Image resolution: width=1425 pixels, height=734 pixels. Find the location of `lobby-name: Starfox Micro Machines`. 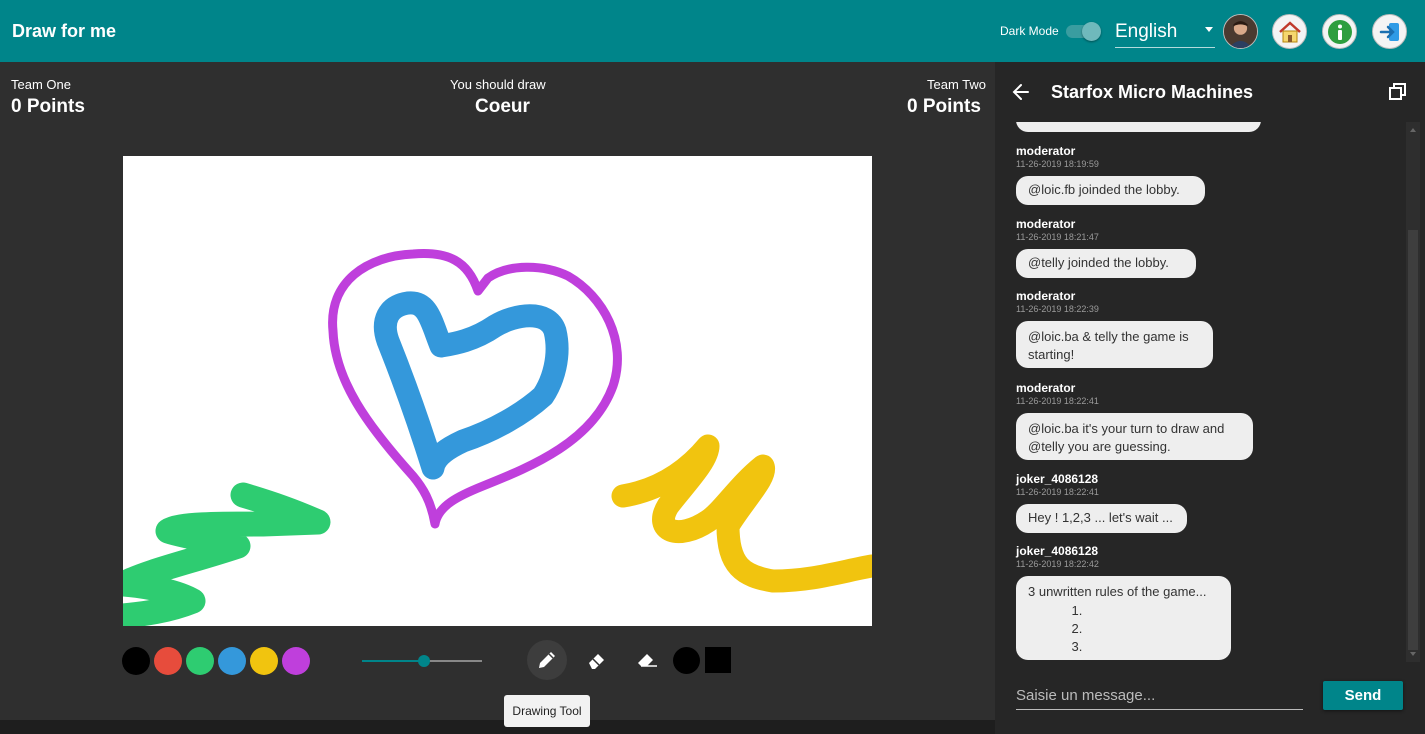

lobby-name: Starfox Micro Machines is located at coordinates (1152, 92).